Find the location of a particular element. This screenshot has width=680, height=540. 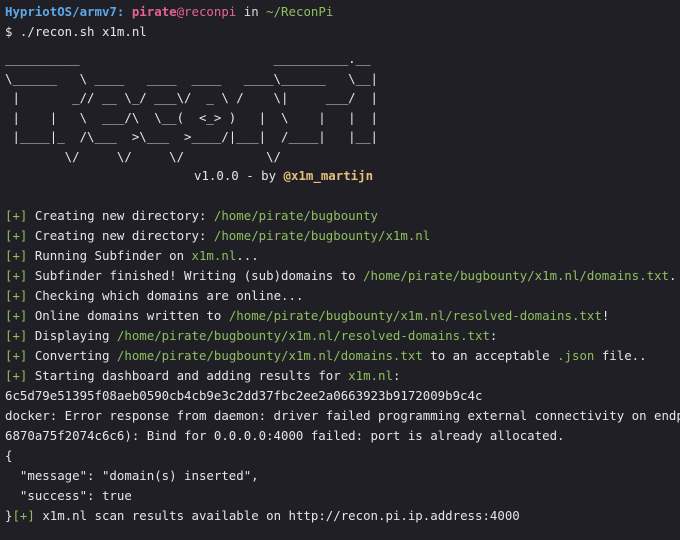

banner-line: __________ __________.__ is located at coordinates (188, 58).